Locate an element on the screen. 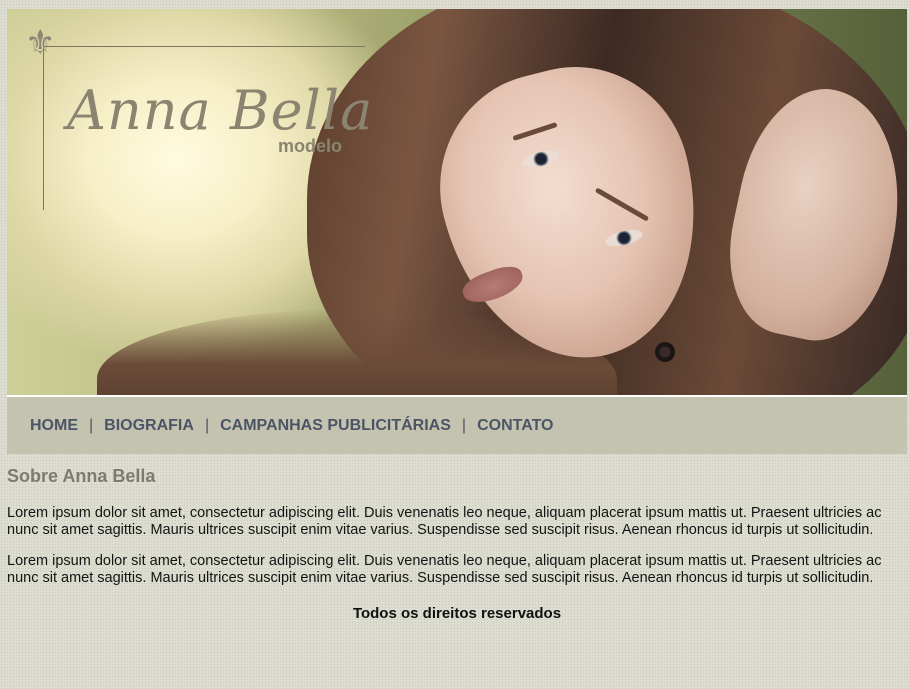 Image resolution: width=909 pixels, height=689 pixels. logo-subtitle: modelo is located at coordinates (310, 146).